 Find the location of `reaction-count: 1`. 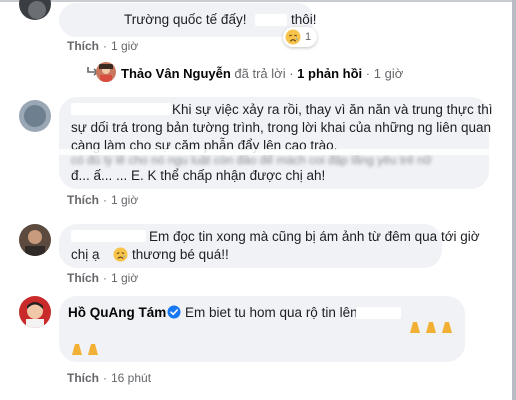

reaction-count: 1 is located at coordinates (308, 37).